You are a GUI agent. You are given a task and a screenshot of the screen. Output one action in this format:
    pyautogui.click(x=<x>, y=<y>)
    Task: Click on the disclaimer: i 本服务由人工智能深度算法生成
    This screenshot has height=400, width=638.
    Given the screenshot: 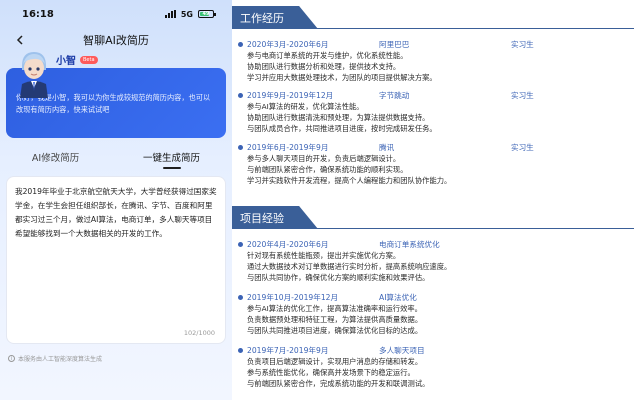 What is the action you would take?
    pyautogui.click(x=55, y=358)
    